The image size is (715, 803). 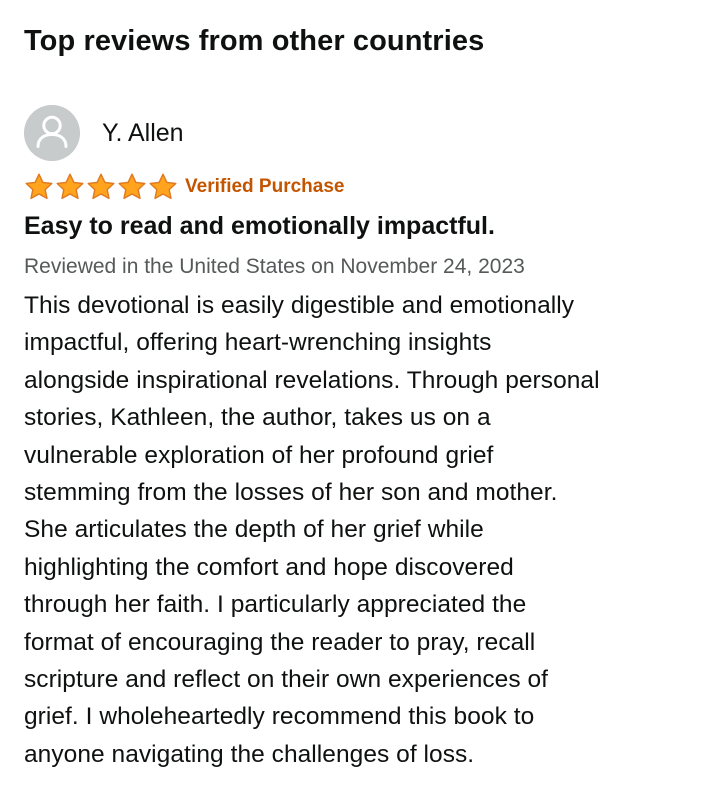 What do you see at coordinates (265, 186) in the screenshot?
I see `verified-purchase-badge: Verified Purchase` at bounding box center [265, 186].